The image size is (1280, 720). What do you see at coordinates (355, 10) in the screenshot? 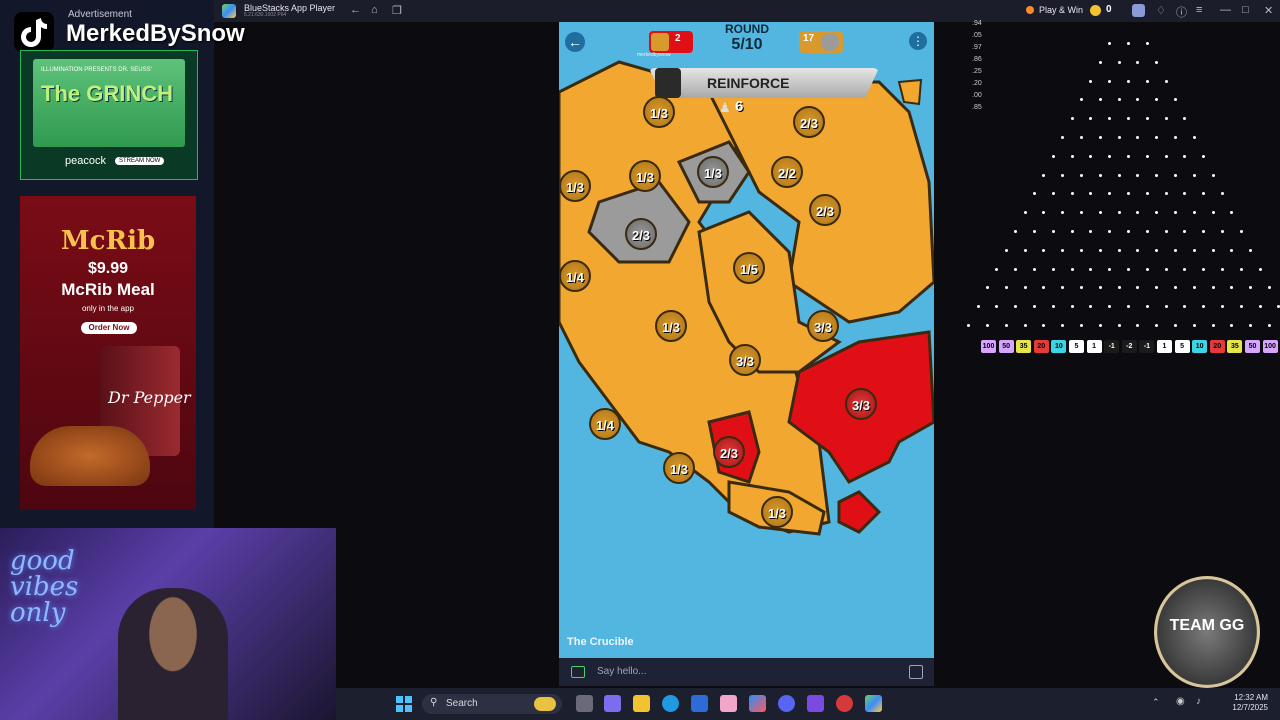
I see `back-icon: ←` at bounding box center [355, 10].